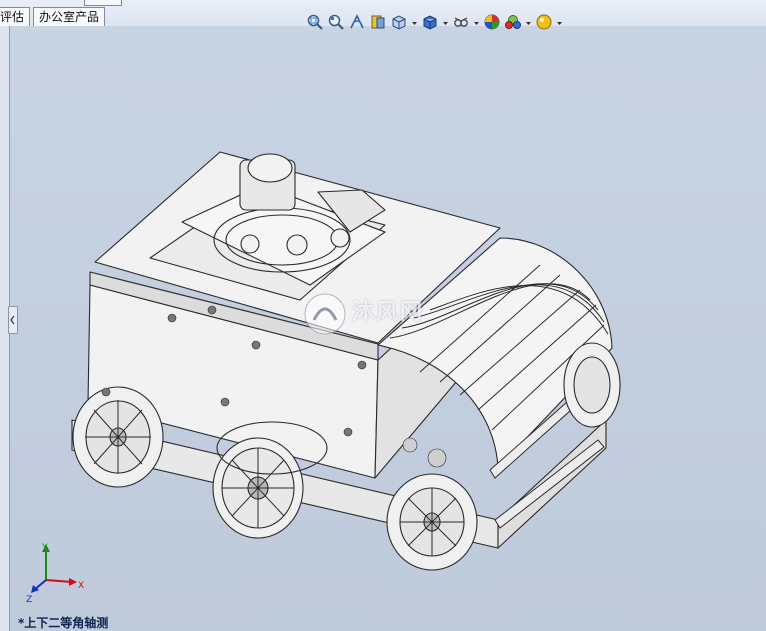  I want to click on triad-z-label: Z, so click(29, 600).